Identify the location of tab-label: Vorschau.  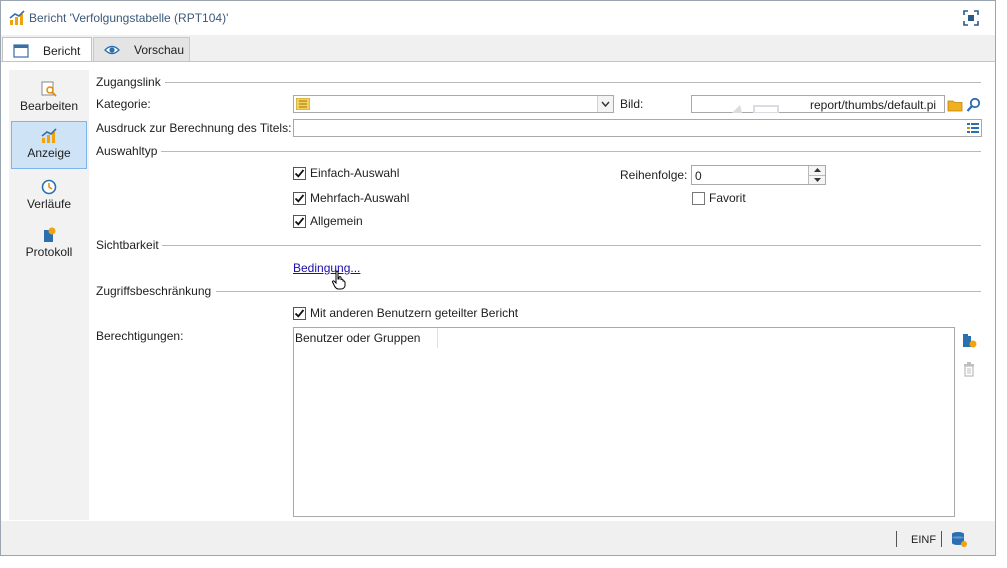
(159, 50).